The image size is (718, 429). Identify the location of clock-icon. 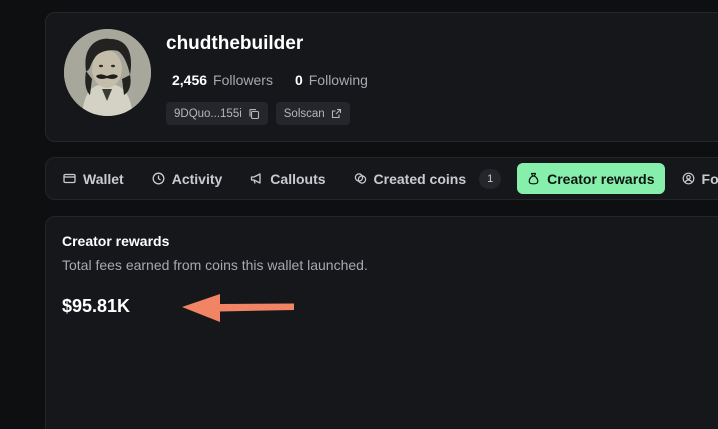
(158, 178).